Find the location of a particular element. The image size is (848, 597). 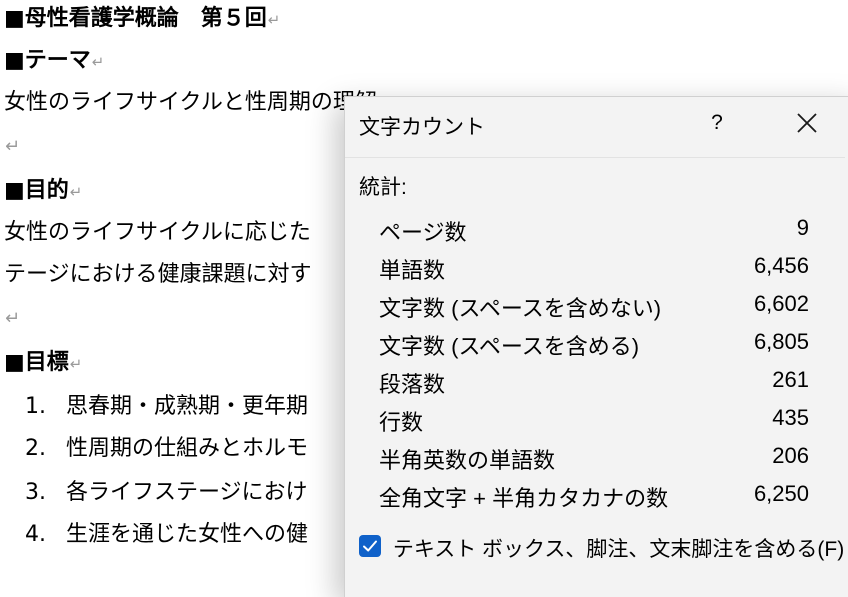

close-icon is located at coordinates (807, 123).